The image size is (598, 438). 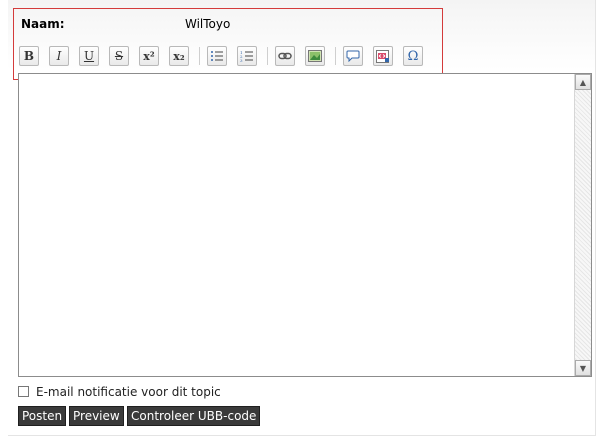 I want to click on editor-scrollbar: ▲ ▼, so click(x=582, y=225).